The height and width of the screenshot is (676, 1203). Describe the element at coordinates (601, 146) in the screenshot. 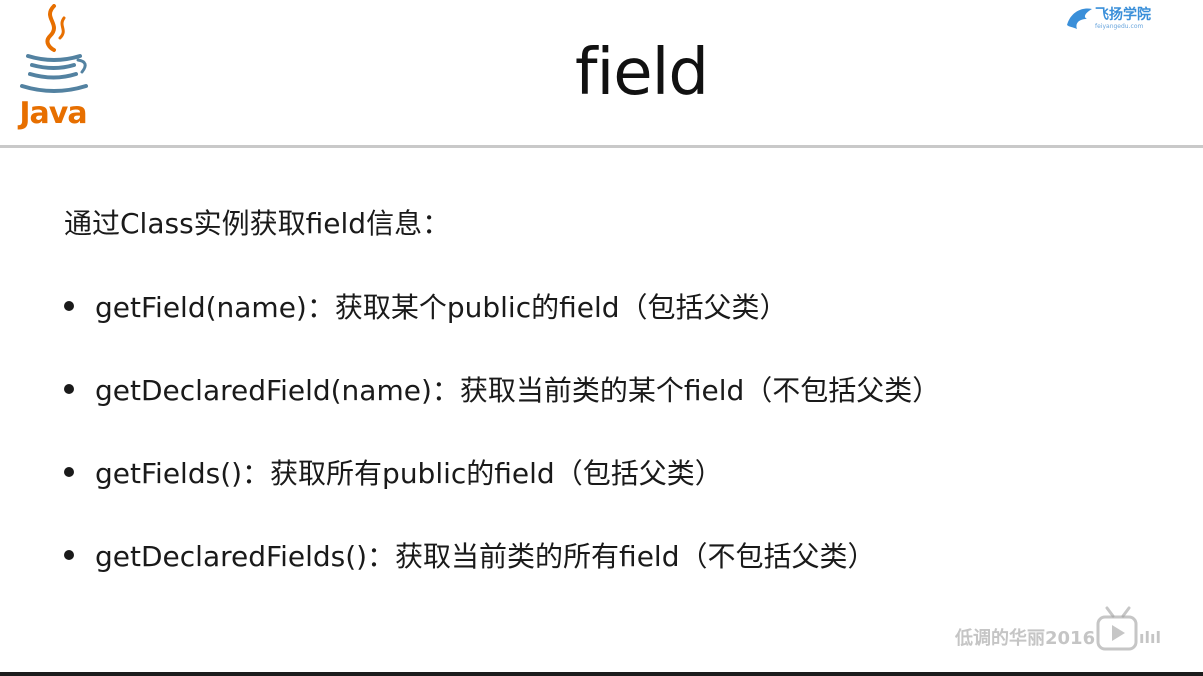

I see `title-divider` at that location.